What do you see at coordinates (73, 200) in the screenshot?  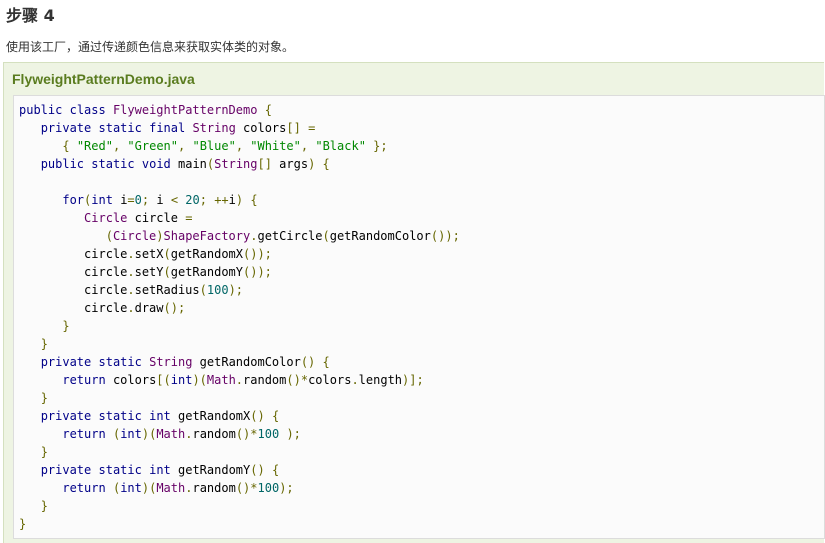 I see `code-token: for` at bounding box center [73, 200].